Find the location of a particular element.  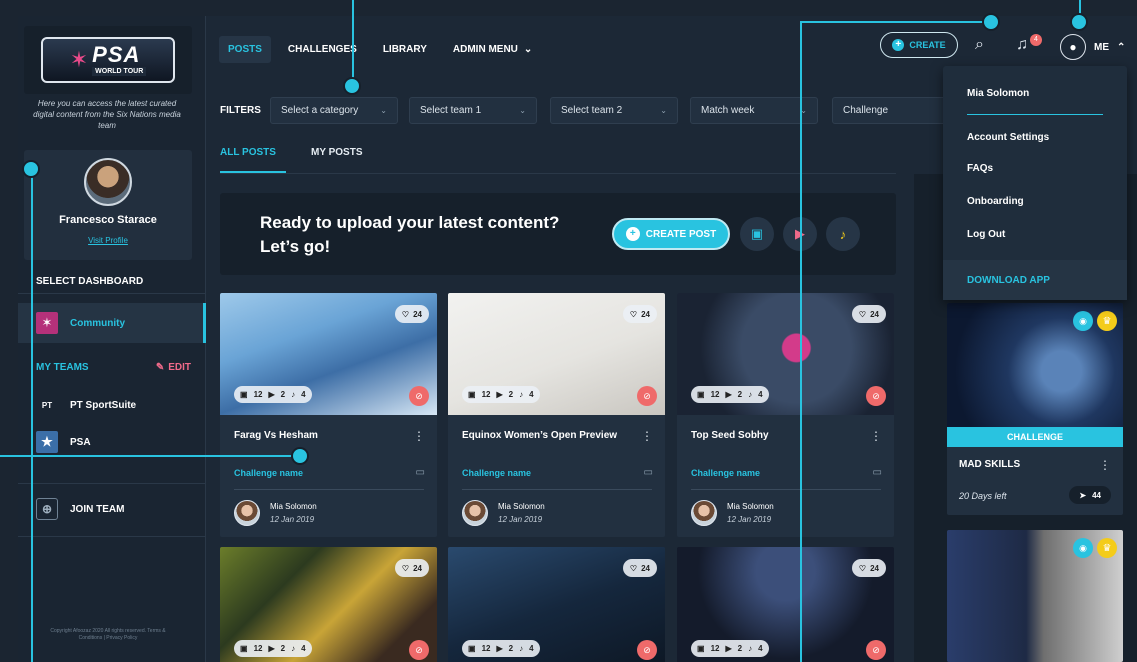

author-avatar is located at coordinates (704, 513).